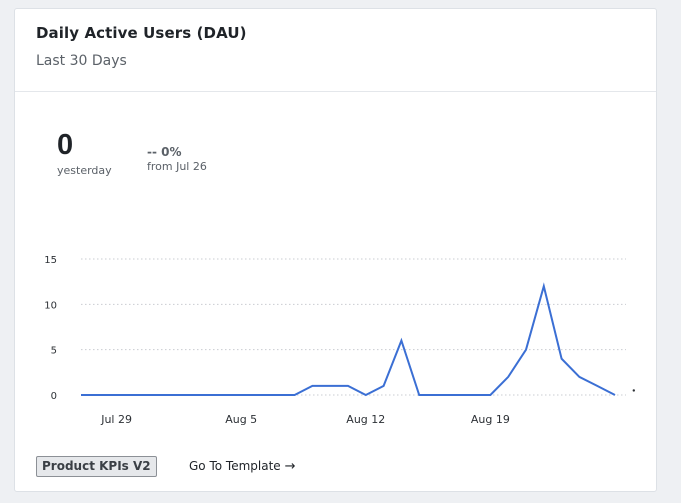  What do you see at coordinates (633, 390) in the screenshot?
I see `partial-point-marker` at bounding box center [633, 390].